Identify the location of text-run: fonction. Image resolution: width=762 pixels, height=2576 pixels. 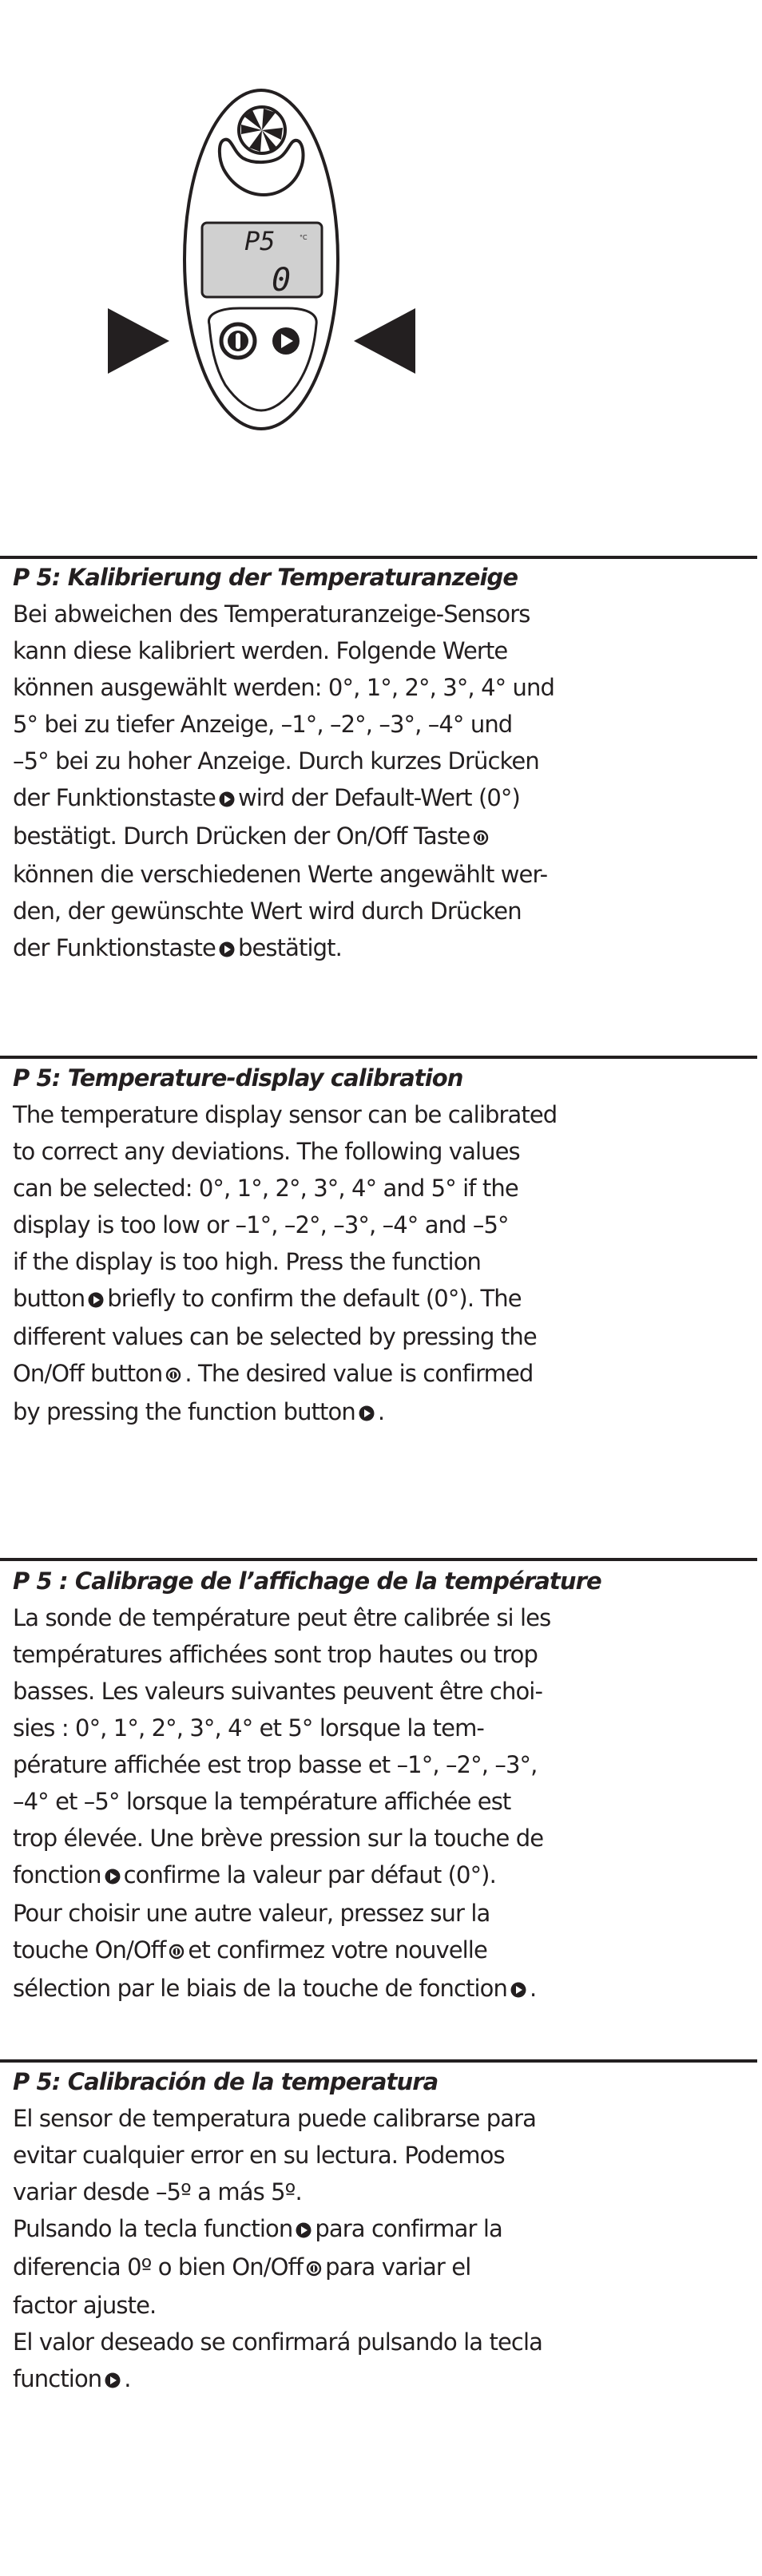
(58, 1875).